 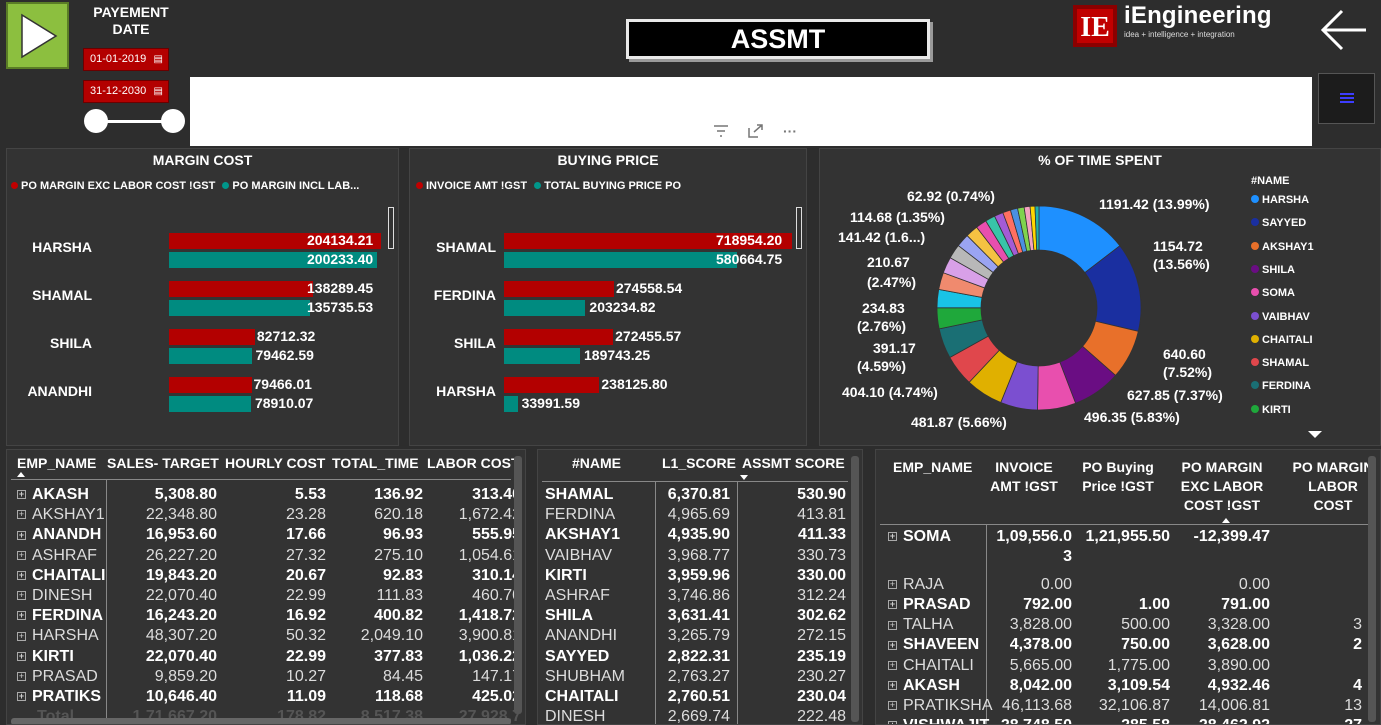 I want to click on column-header: PO MARGIN EXC LABOR COST !GST, so click(x=1222, y=486).